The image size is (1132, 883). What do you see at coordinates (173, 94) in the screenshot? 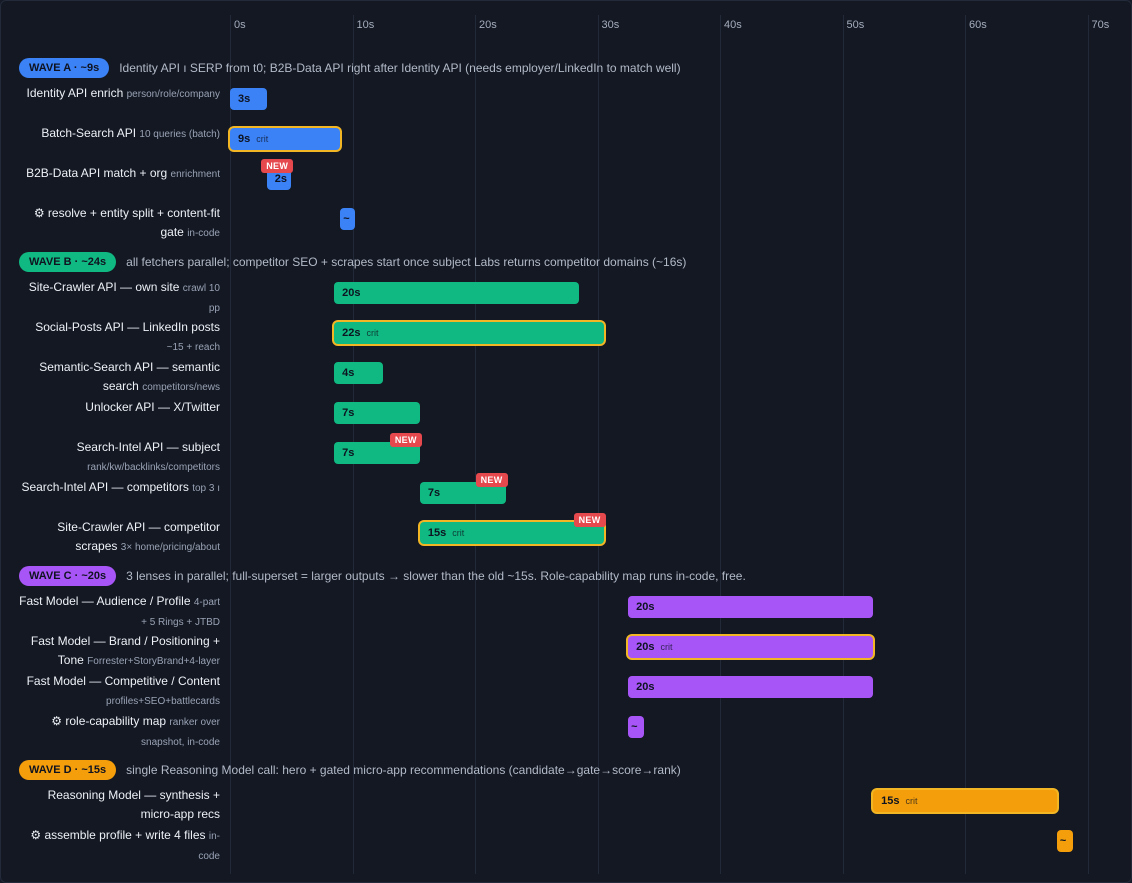
I see `task-sublabel: person/role/company` at bounding box center [173, 94].